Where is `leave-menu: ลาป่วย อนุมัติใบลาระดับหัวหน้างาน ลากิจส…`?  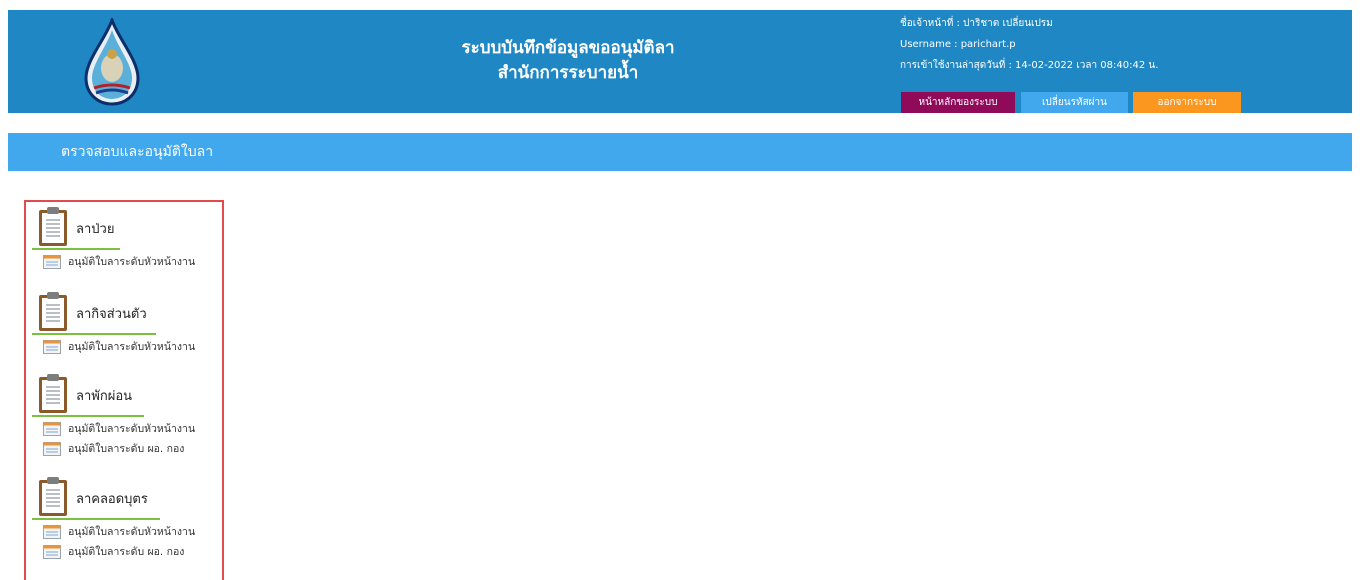 leave-menu: ลาป่วย อนุมัติใบลาระดับหัวหน้างาน ลากิจส… is located at coordinates (124, 390).